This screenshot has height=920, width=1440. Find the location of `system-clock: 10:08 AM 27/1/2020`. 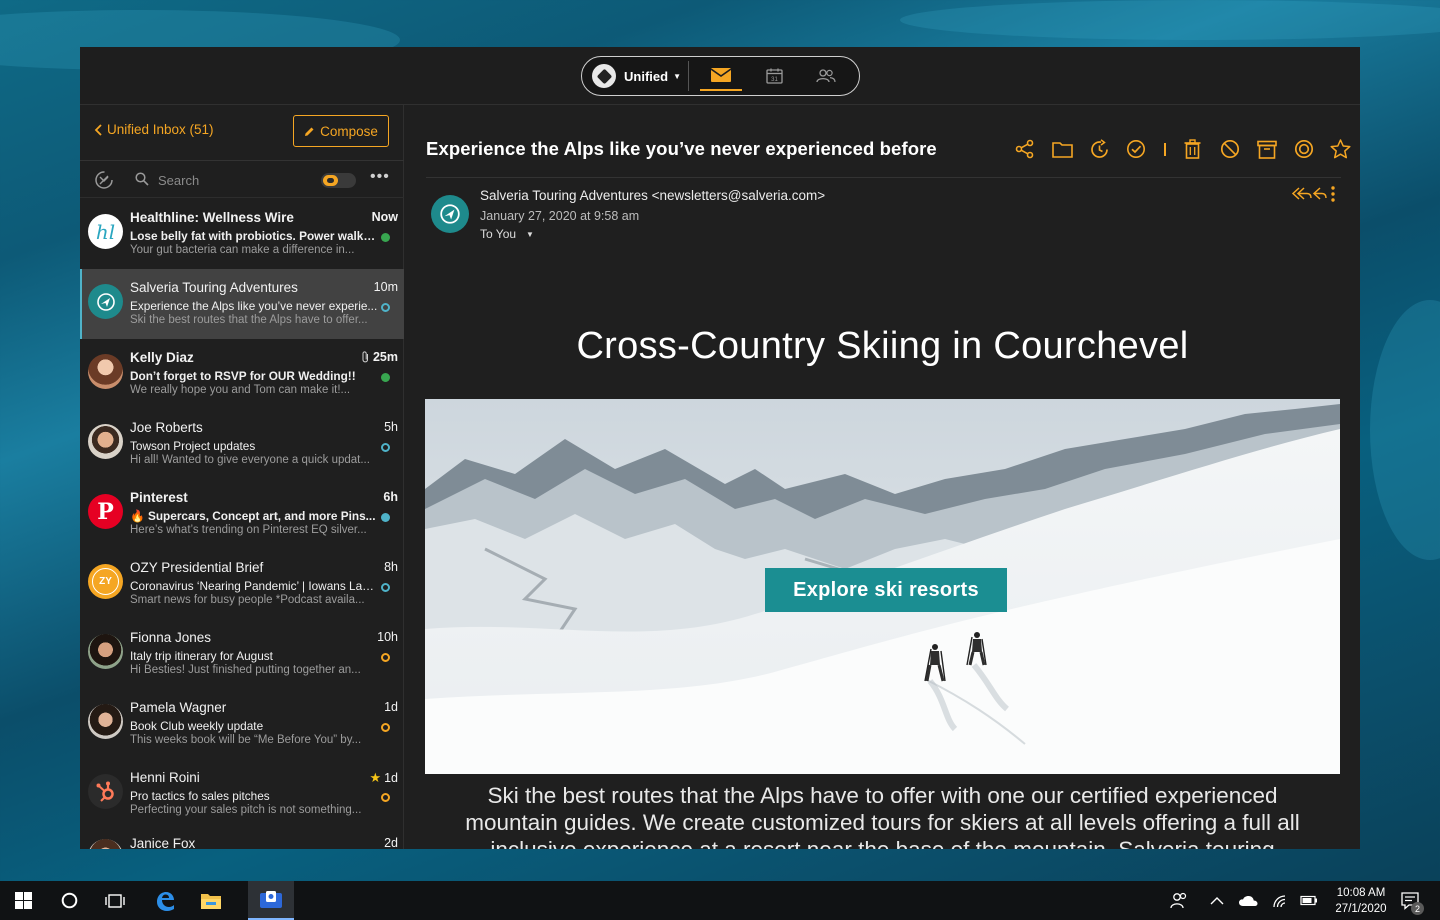

system-clock: 10:08 AM 27/1/2020 is located at coordinates (1361, 901).